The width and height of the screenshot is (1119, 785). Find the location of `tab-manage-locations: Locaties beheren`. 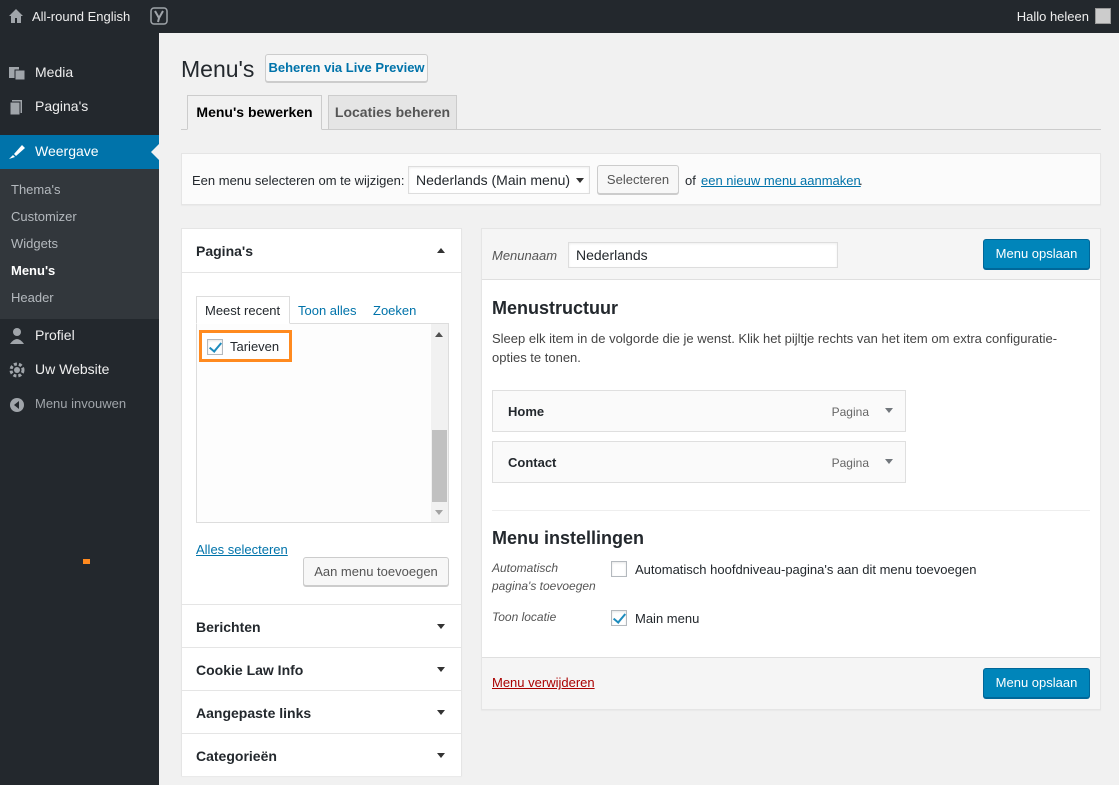

tab-manage-locations: Locaties beheren is located at coordinates (392, 112).